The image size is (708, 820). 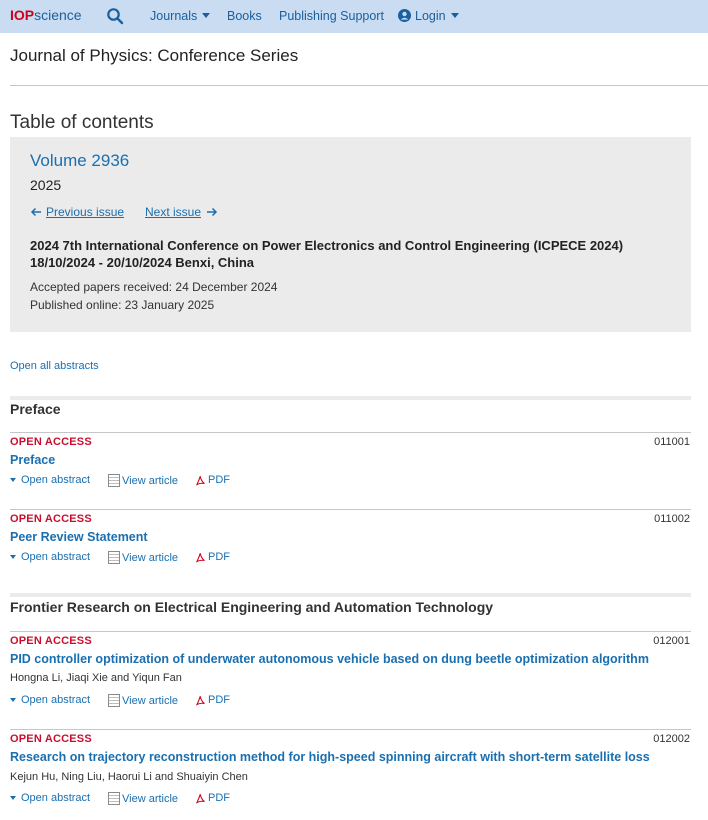 What do you see at coordinates (35, 212) in the screenshot?
I see `arrow-left-icon` at bounding box center [35, 212].